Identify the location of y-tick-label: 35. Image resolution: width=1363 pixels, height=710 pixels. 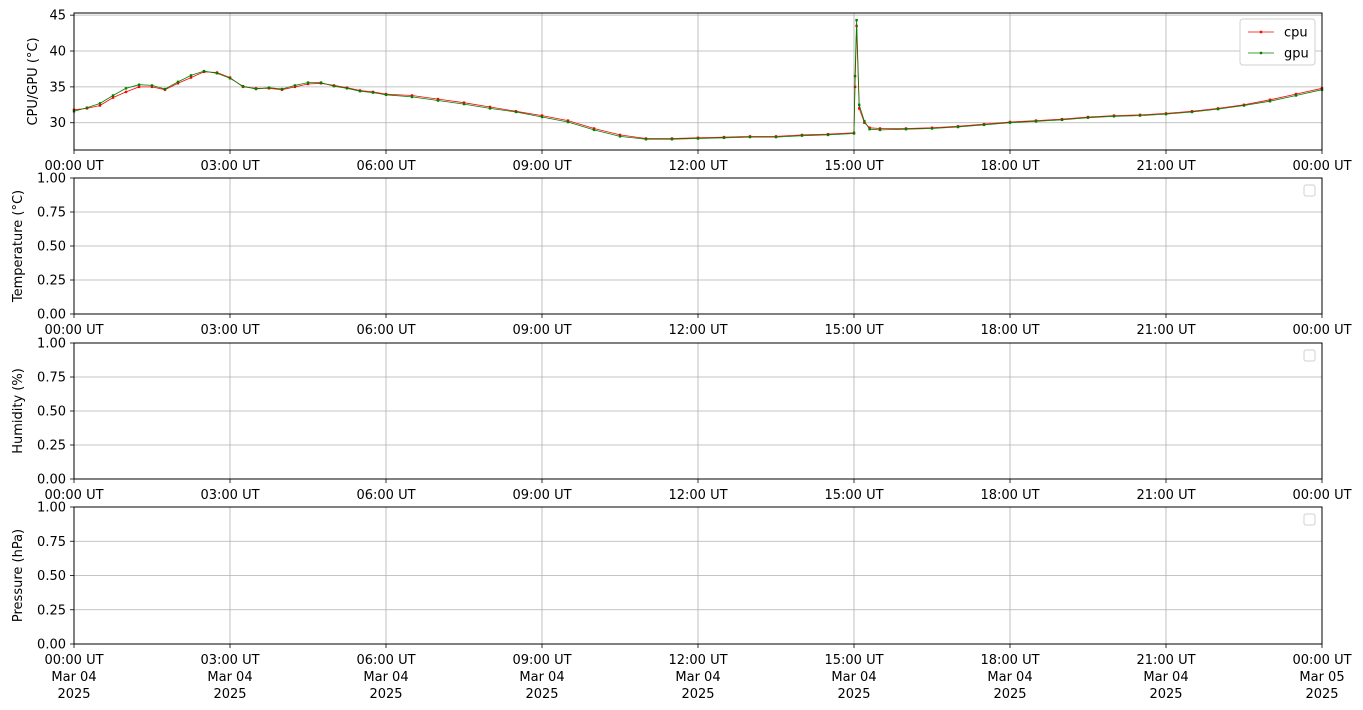
(57, 87).